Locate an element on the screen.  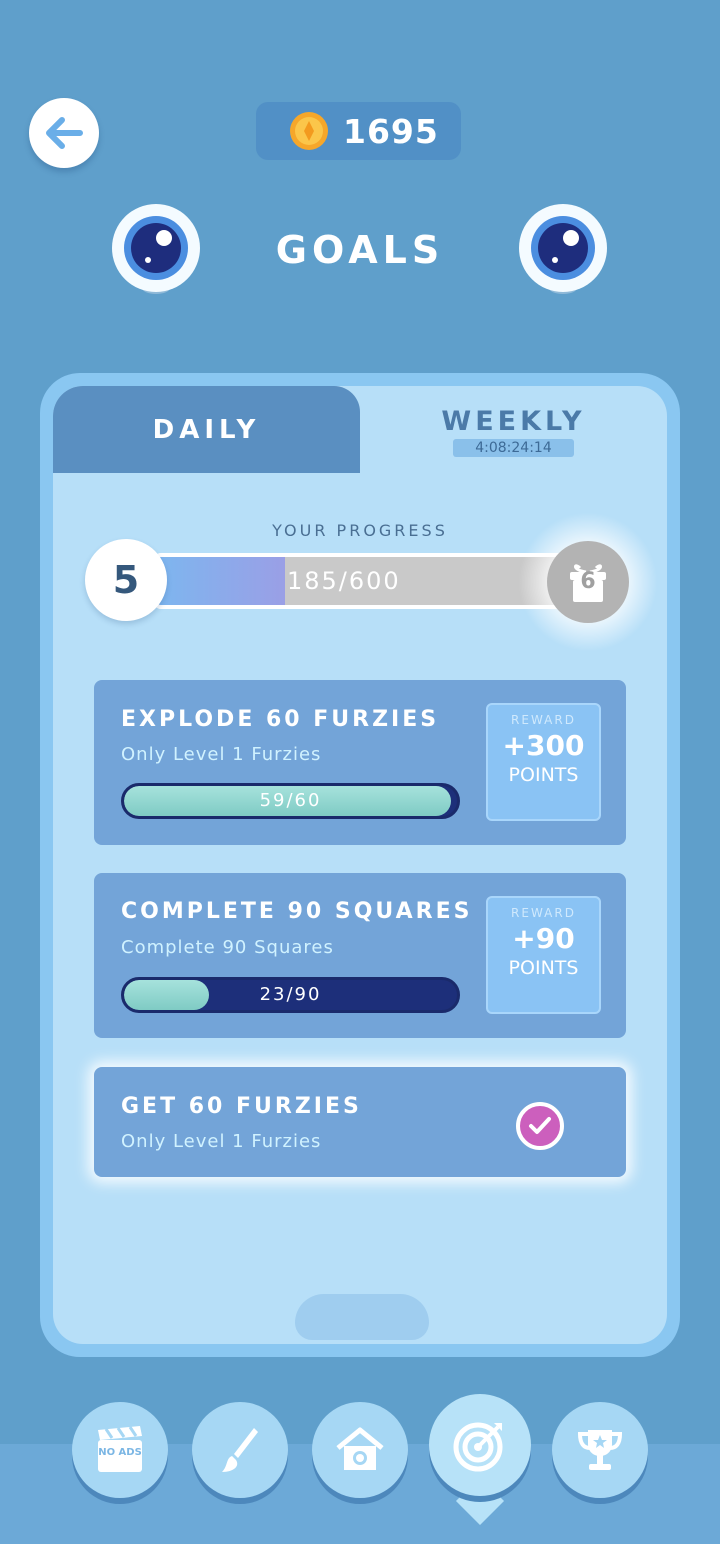
tab-daily: DAILY is located at coordinates (206, 429).